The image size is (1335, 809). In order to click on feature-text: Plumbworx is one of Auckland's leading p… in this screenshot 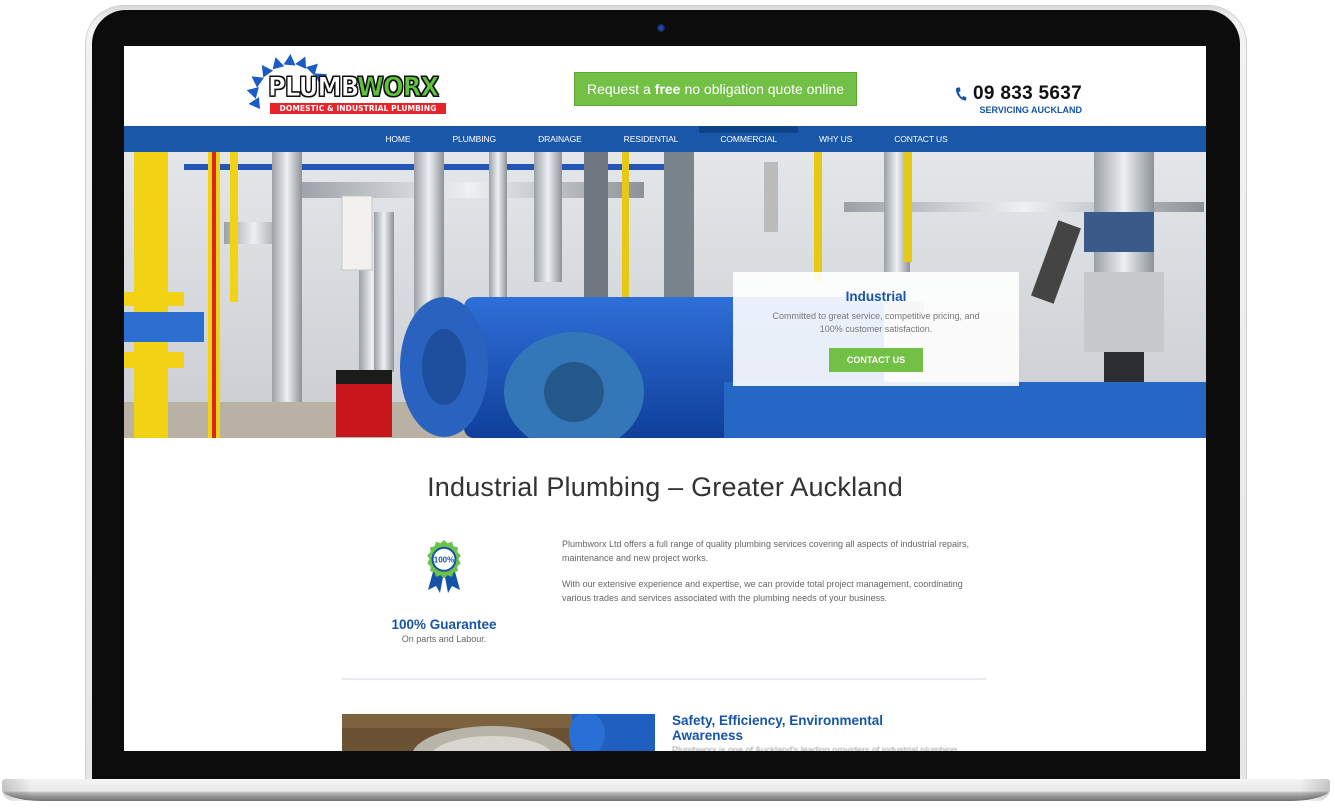, I will do `click(814, 748)`.